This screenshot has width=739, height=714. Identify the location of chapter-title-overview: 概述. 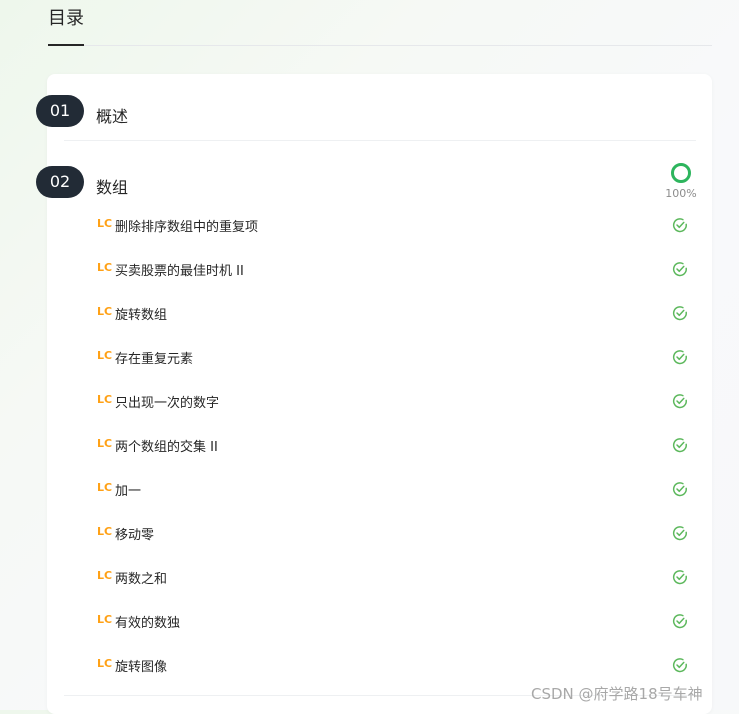
(112, 115).